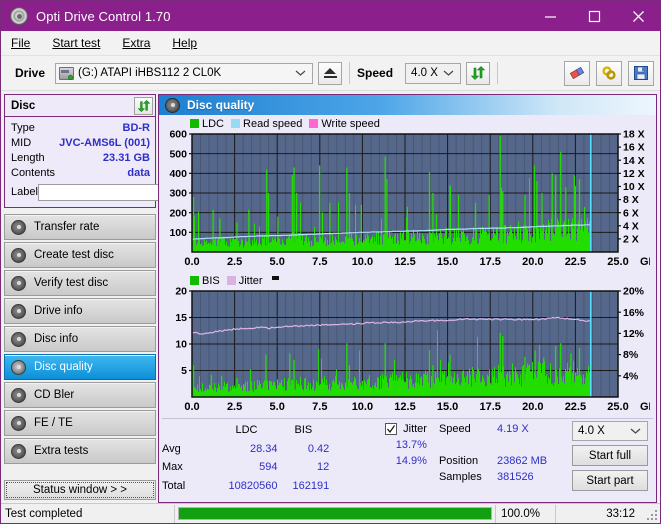  I want to click on svg-text: 20%, so click(634, 292).